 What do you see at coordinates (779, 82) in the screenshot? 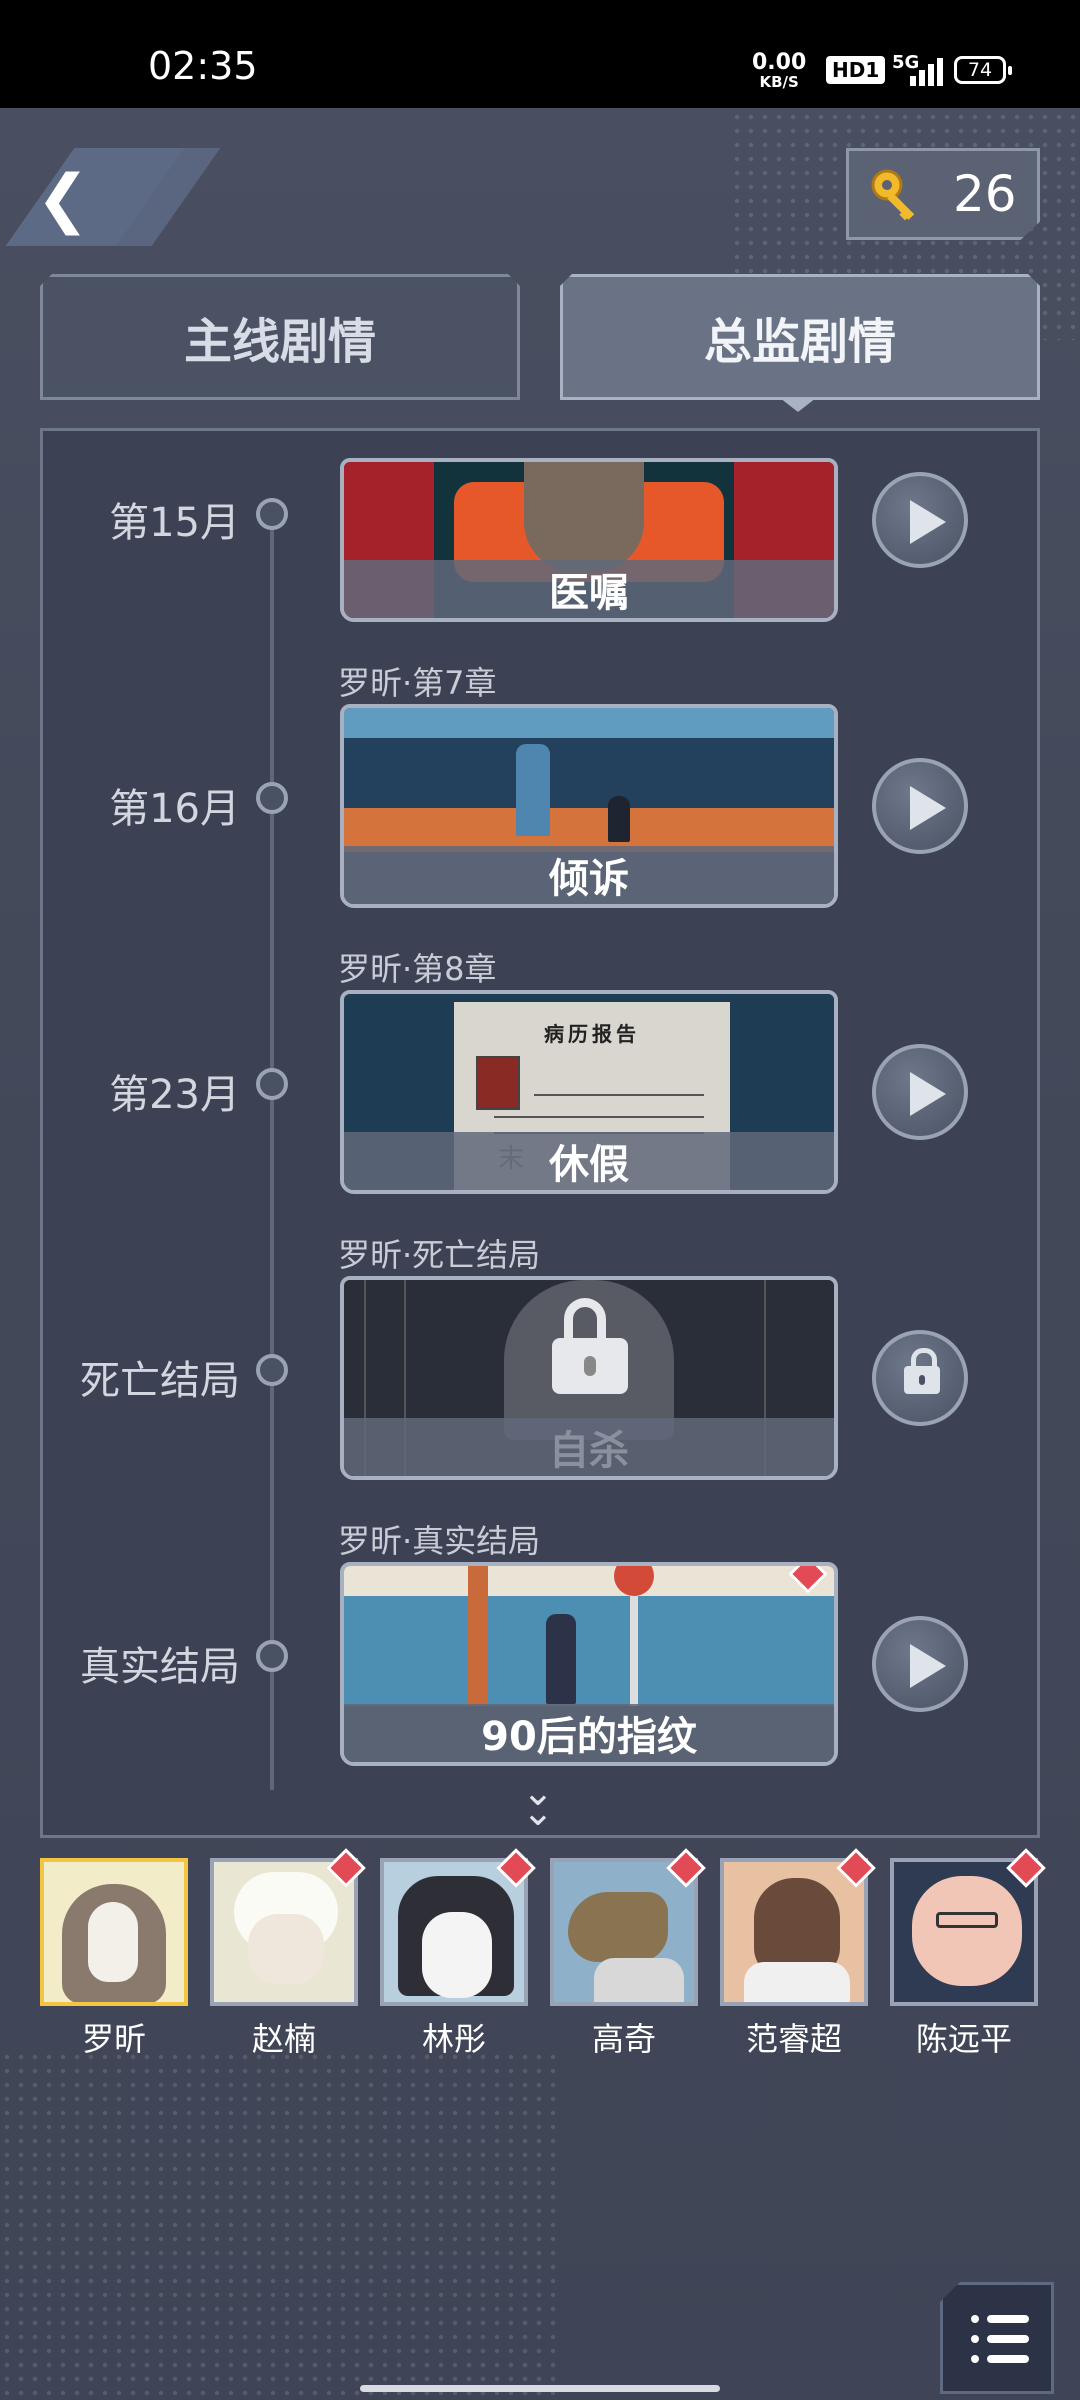
I see `network-speed-unit: KB/S` at bounding box center [779, 82].